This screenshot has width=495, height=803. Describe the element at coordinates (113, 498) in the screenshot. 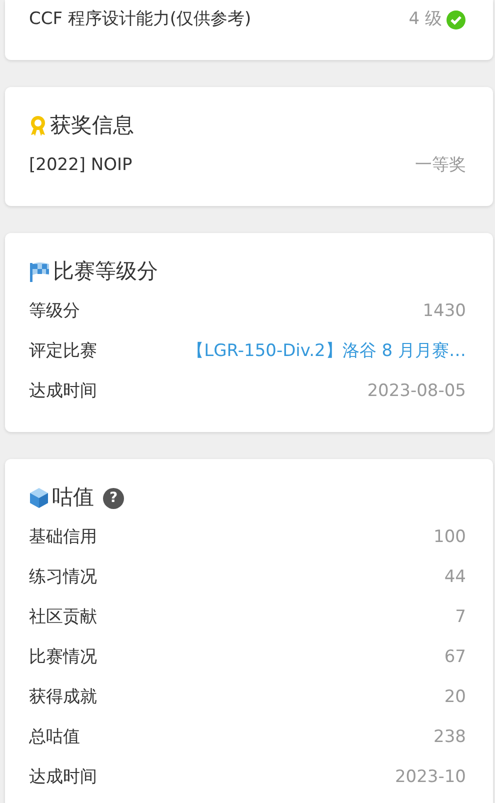

I see `help-icon: ?` at that location.